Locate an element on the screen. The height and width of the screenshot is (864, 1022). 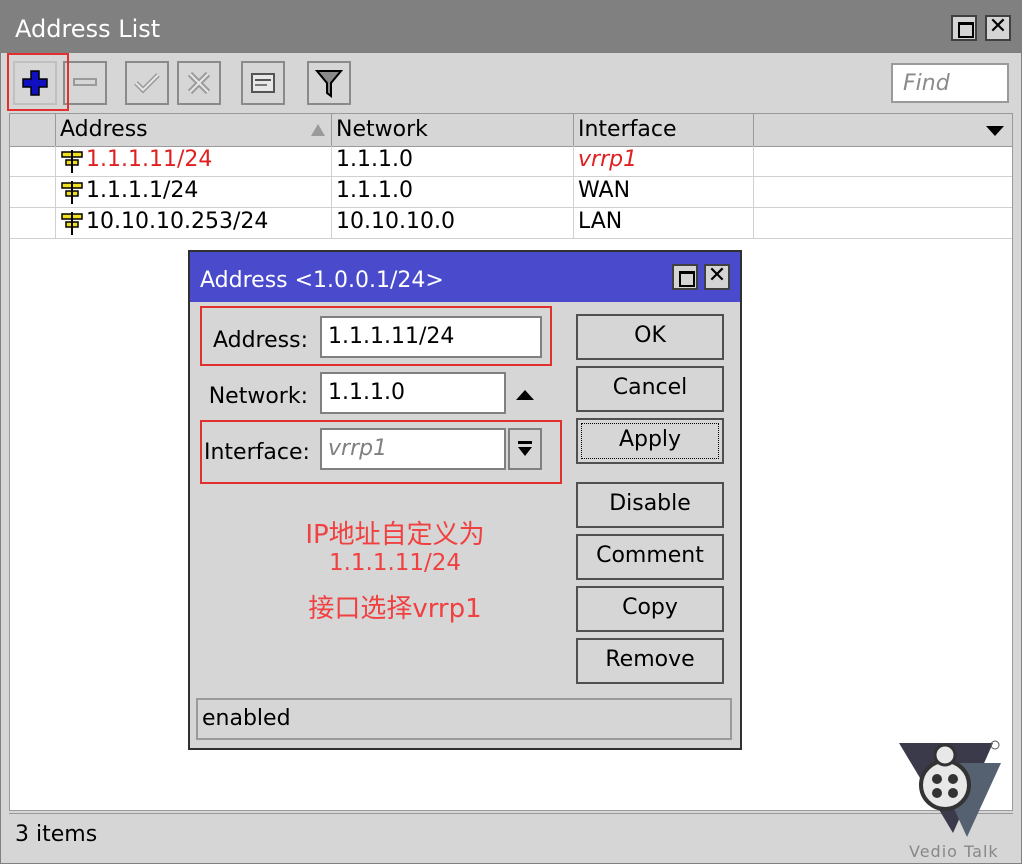
comment-button: Comment is located at coordinates (650, 557).